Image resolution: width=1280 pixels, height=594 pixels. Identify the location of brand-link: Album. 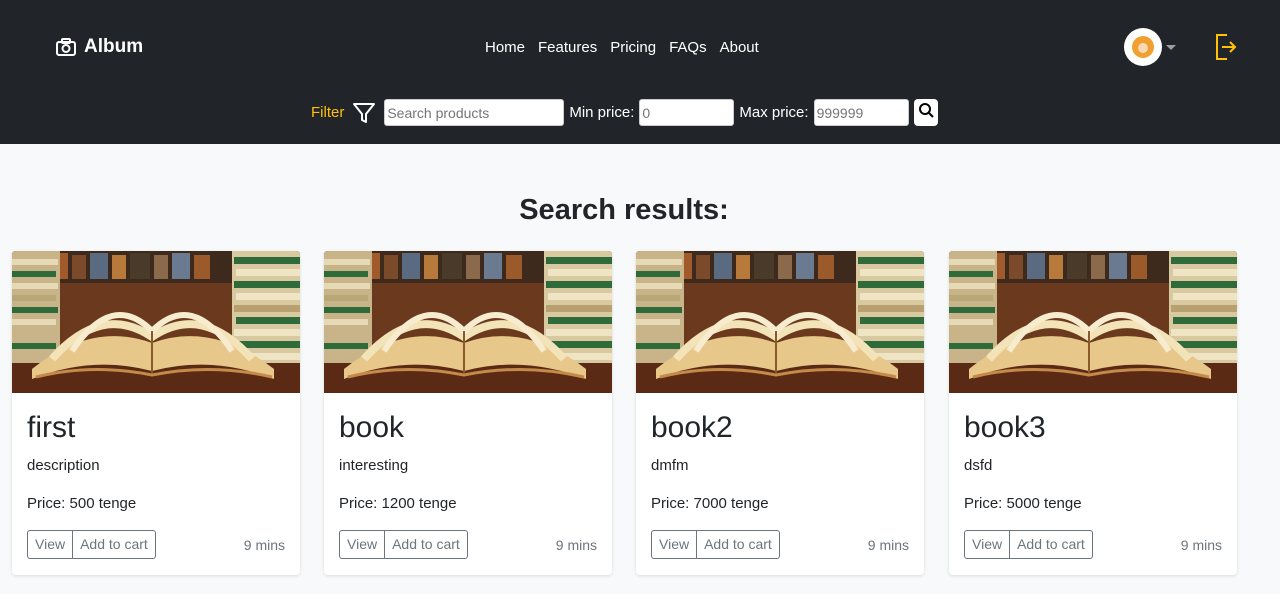
(99, 47).